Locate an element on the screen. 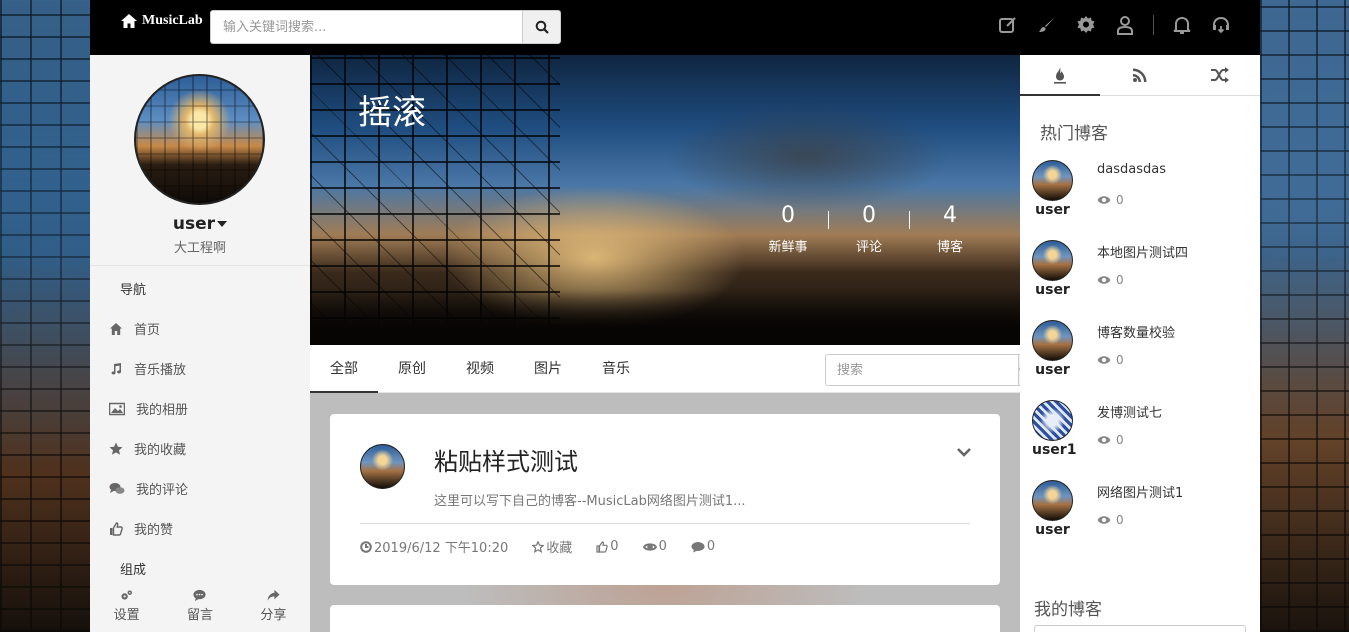  brand-link: MusicLab is located at coordinates (161, 21).